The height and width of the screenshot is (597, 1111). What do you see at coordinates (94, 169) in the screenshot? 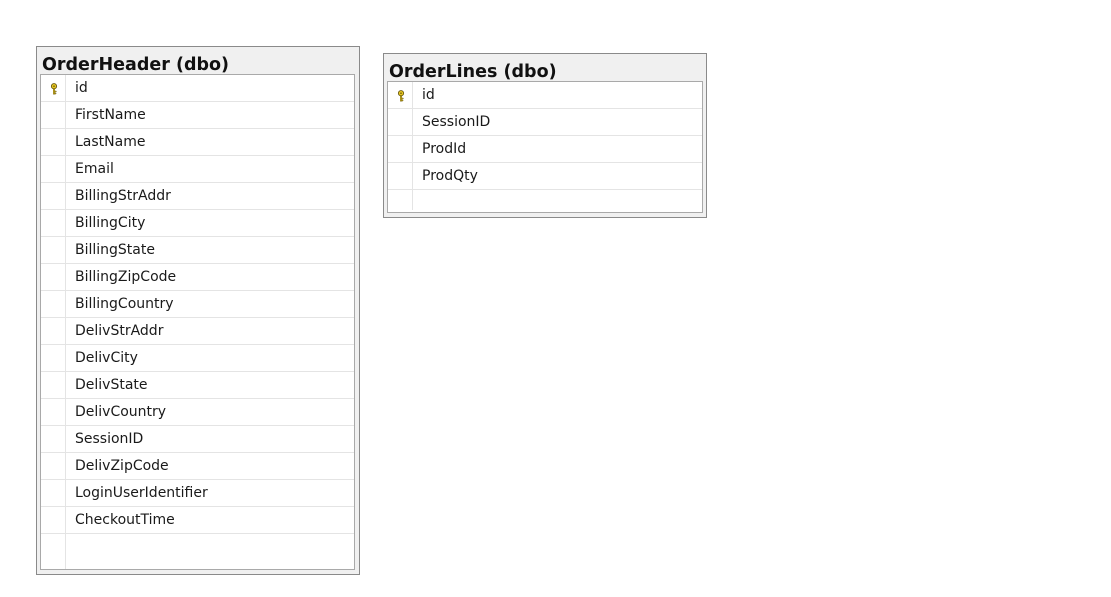
I see `column-name: Email` at bounding box center [94, 169].